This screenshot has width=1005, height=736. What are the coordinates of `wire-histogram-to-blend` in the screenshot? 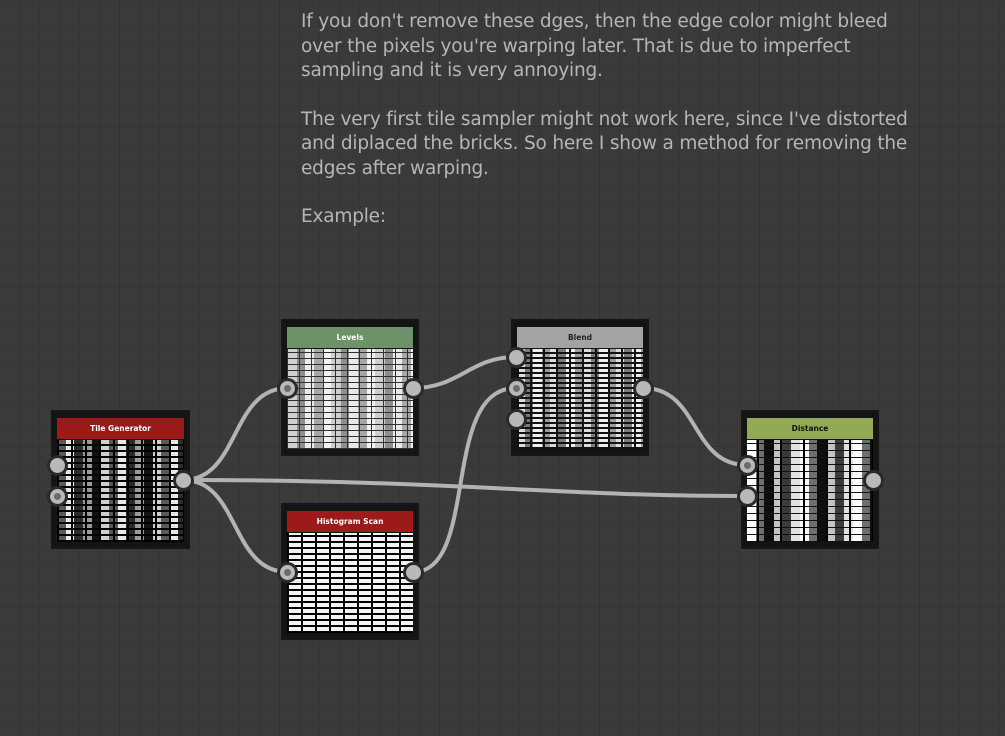 It's located at (464, 480).